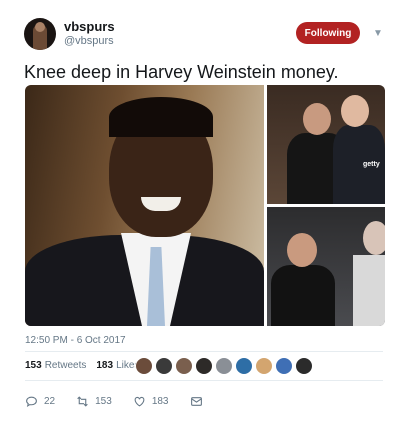  Describe the element at coordinates (50, 401) in the screenshot. I see `reply-count: 22` at that location.